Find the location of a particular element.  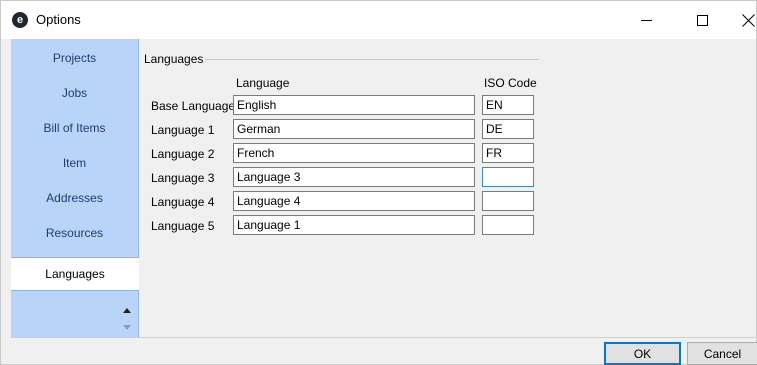

sidebar-item-jobs: Jobs is located at coordinates (74, 93).